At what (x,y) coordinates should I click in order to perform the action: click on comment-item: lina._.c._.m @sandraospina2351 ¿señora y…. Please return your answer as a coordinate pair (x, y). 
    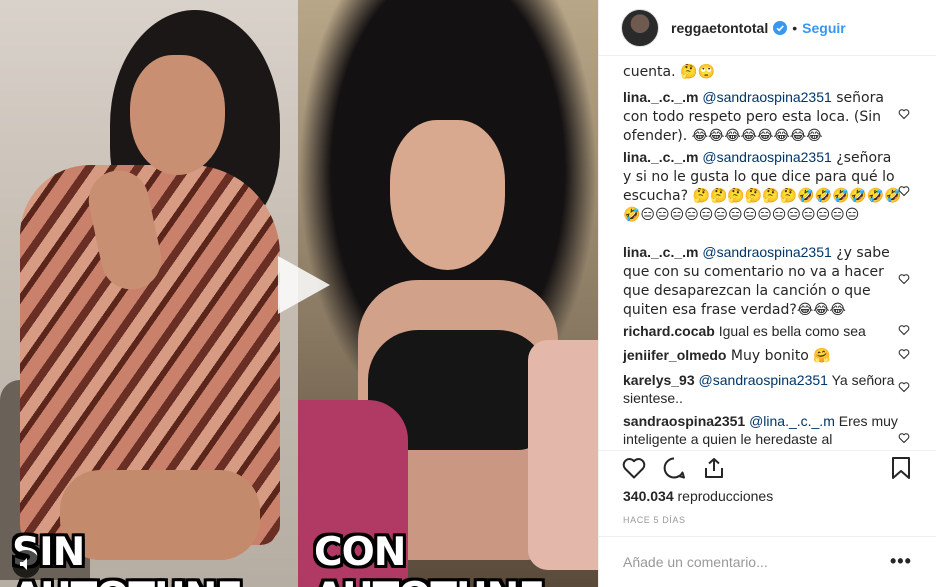
    Looking at the image, I should click on (763, 186).